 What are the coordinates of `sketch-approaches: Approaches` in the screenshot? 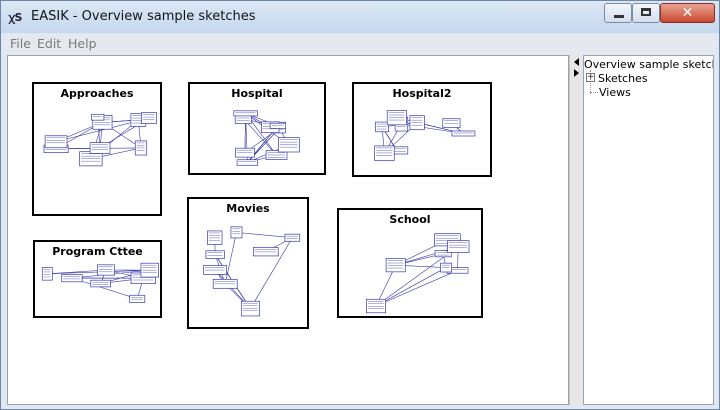 It's located at (97, 149).